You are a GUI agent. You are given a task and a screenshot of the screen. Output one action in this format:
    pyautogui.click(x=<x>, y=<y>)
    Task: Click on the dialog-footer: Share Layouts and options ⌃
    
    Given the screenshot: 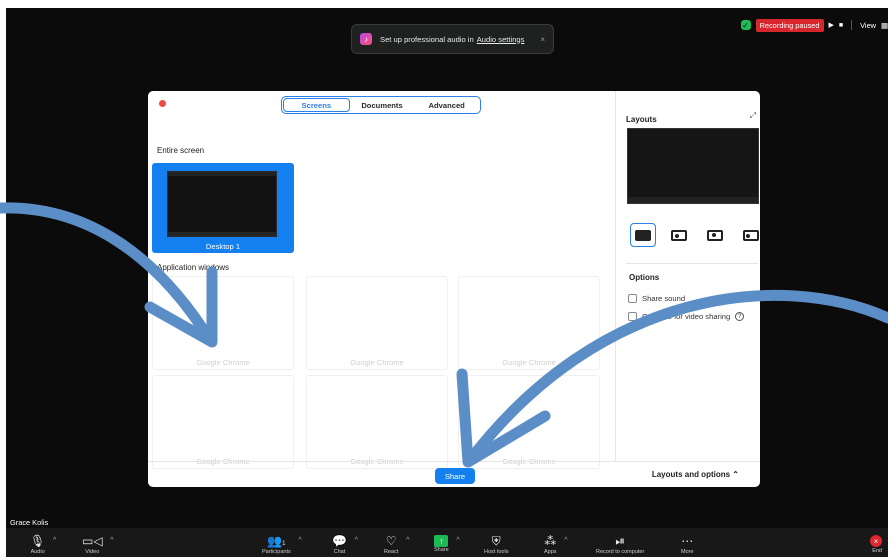 What is the action you would take?
    pyautogui.click(x=454, y=474)
    